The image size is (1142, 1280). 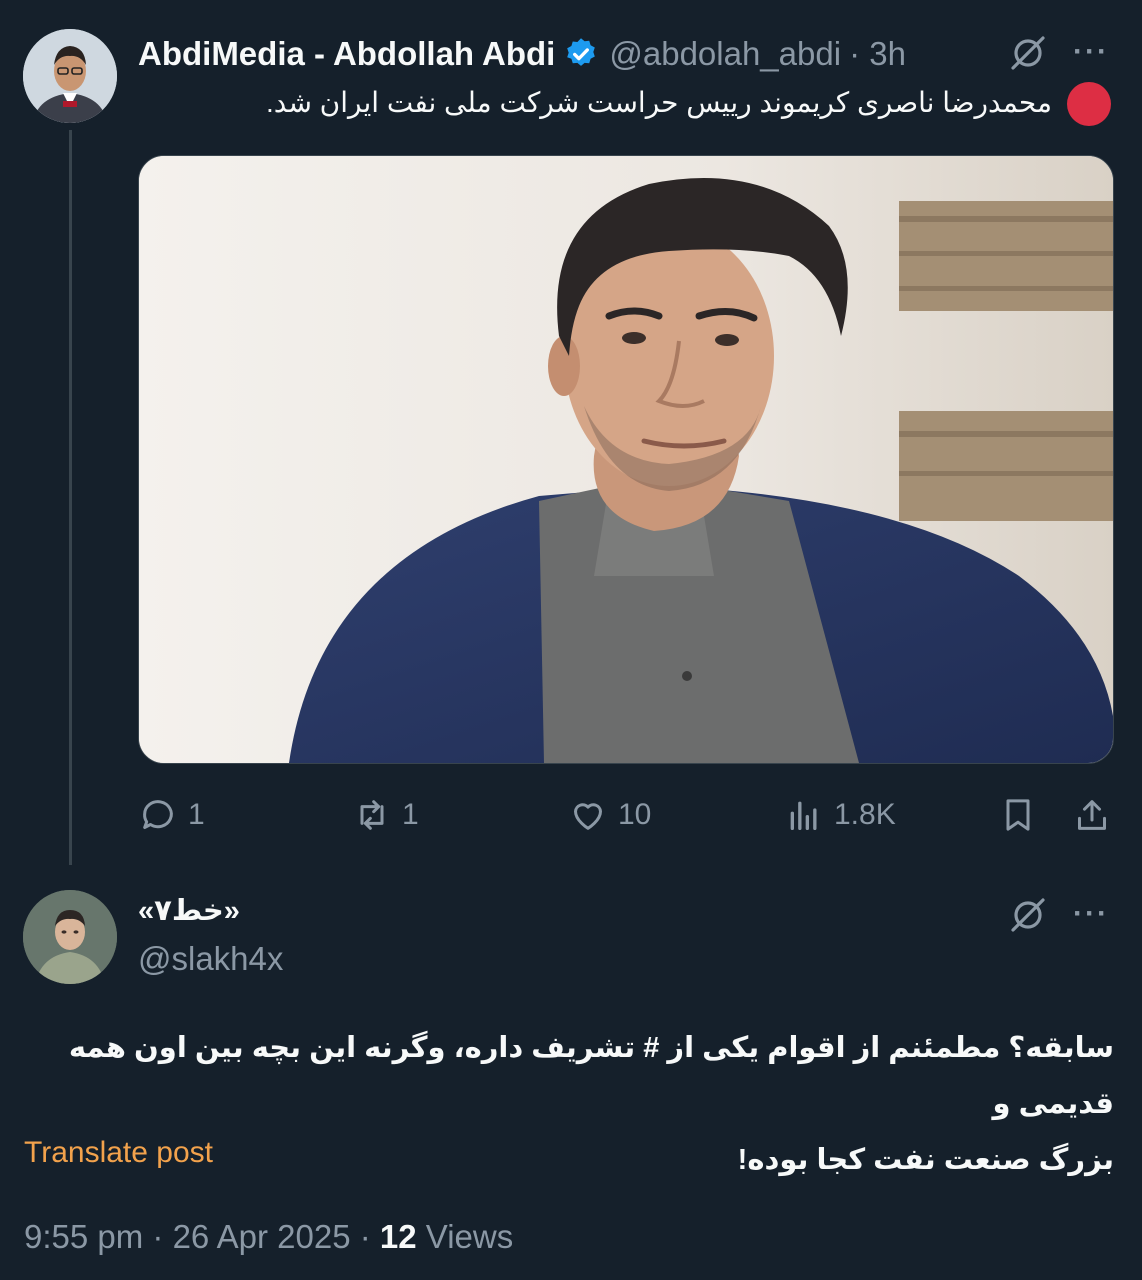 I want to click on grok-icon, so click(x=1028, y=53).